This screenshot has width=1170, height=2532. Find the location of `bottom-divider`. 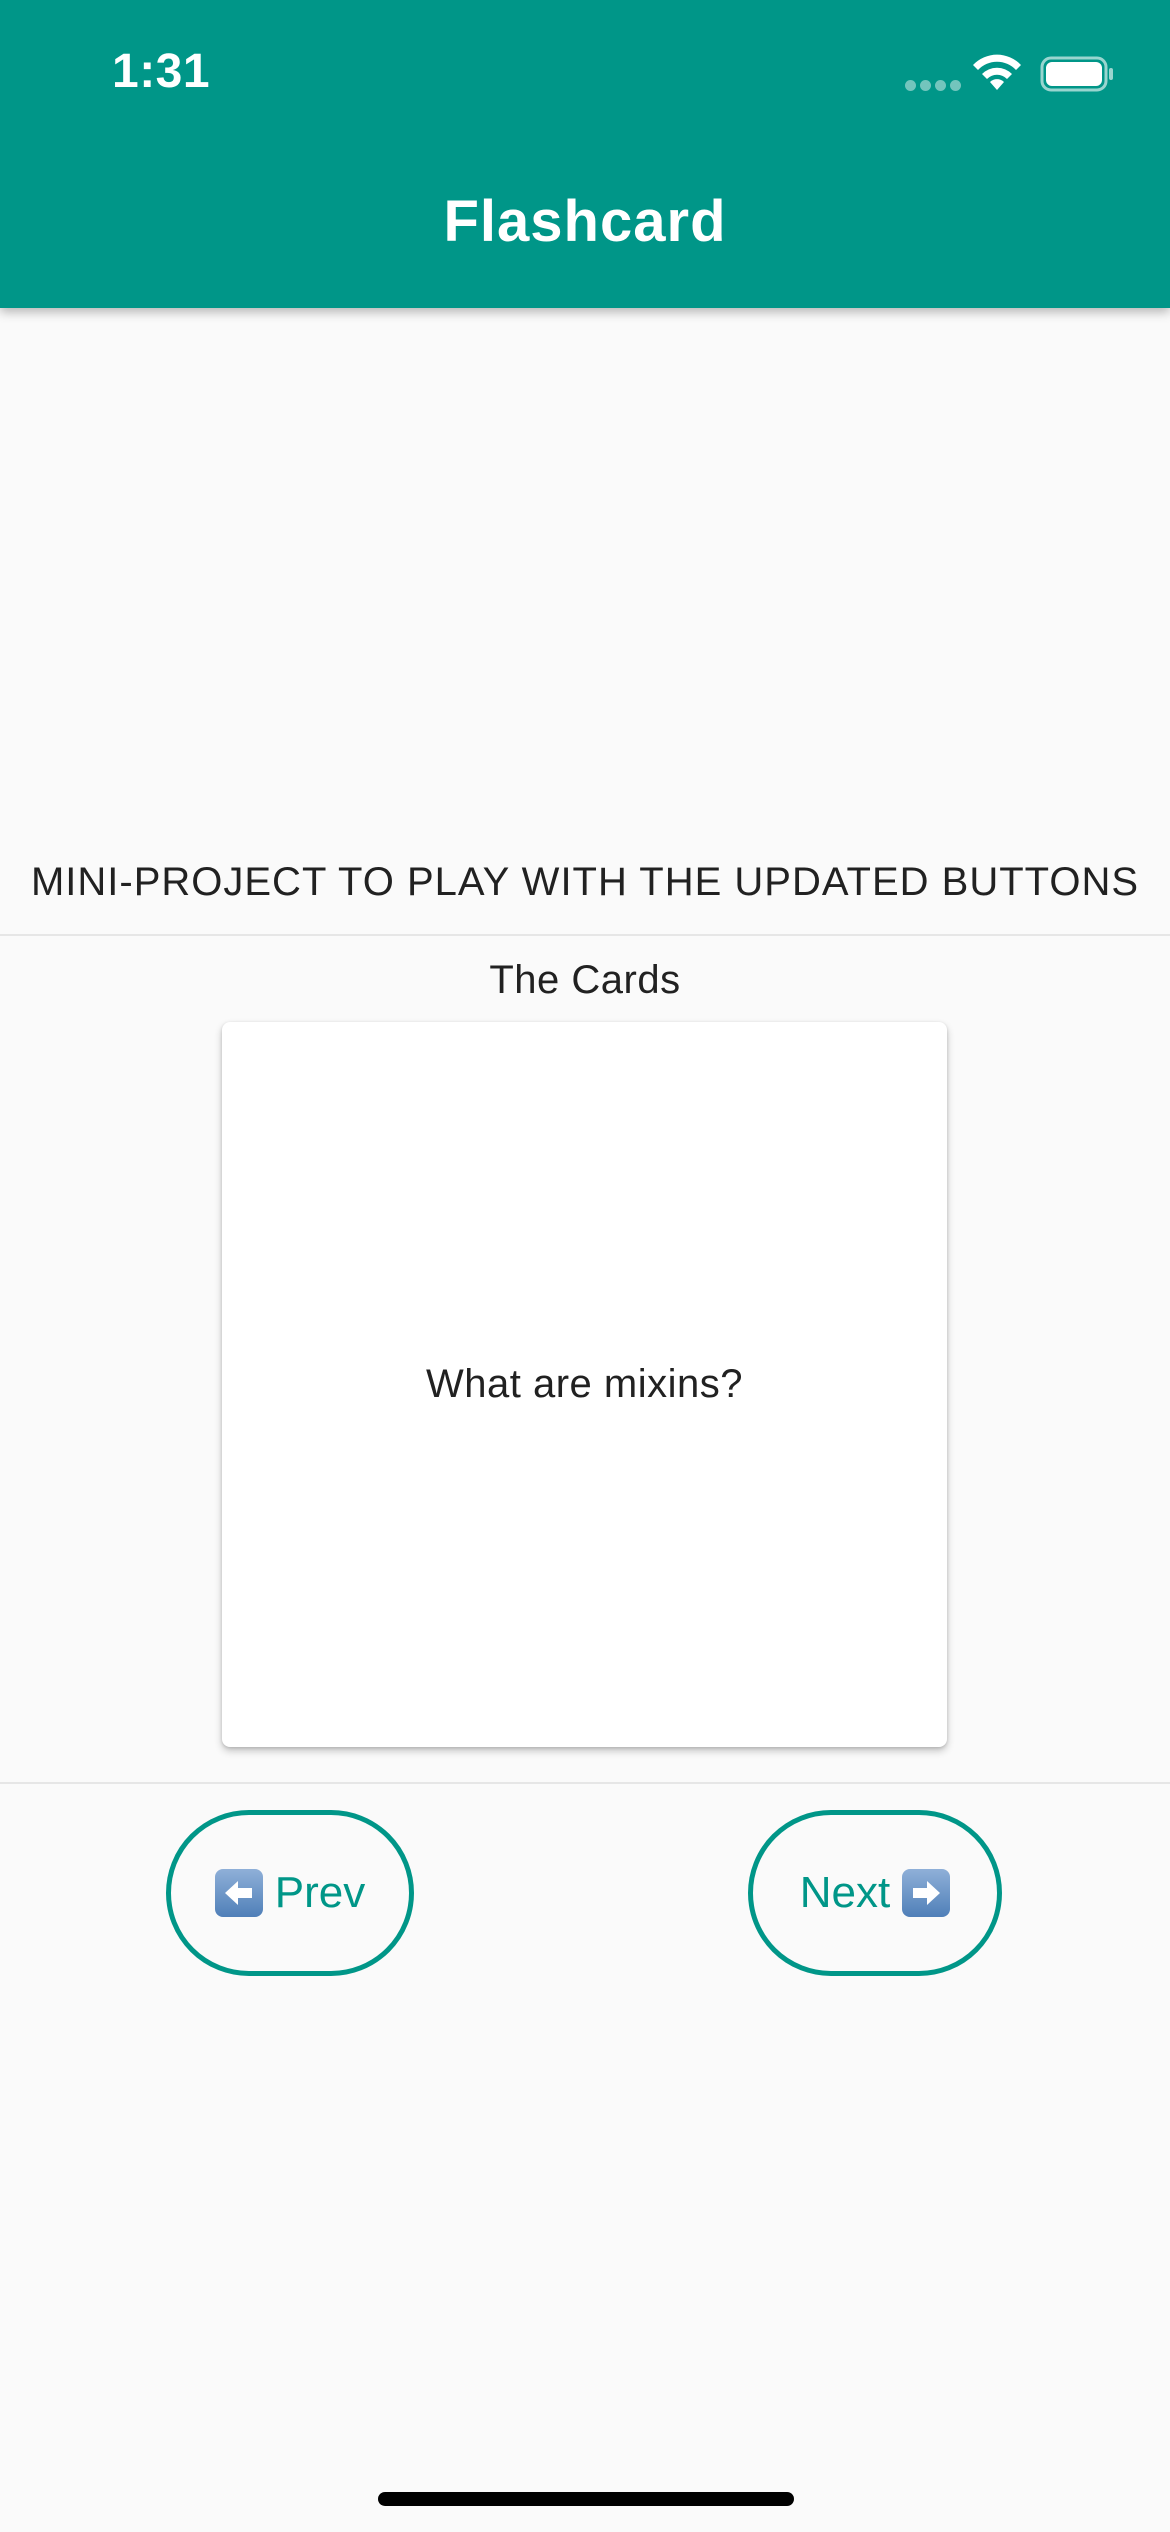

bottom-divider is located at coordinates (585, 1783).